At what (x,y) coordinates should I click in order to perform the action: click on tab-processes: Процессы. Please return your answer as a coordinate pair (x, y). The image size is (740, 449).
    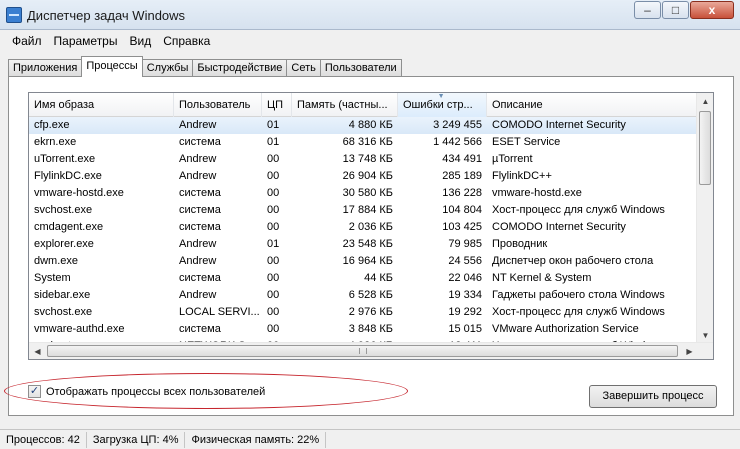
    Looking at the image, I should click on (112, 66).